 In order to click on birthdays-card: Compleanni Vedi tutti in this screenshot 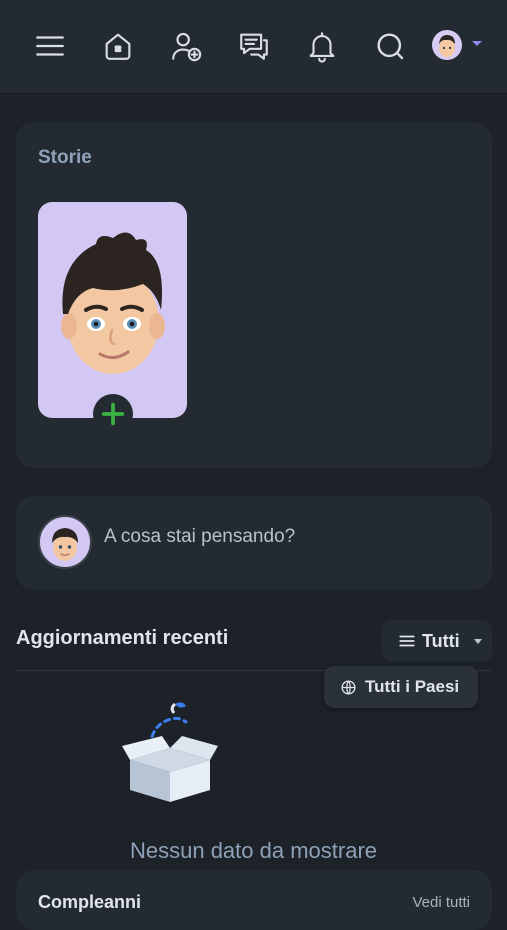, I will do `click(254, 900)`.